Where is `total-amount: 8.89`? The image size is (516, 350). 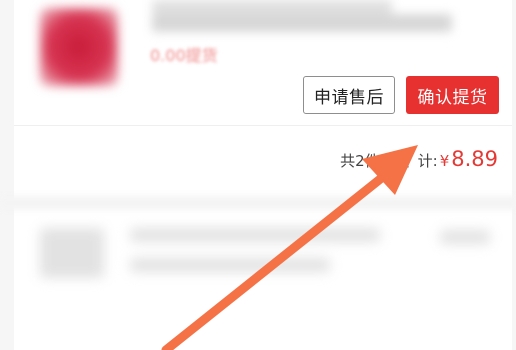 total-amount: 8.89 is located at coordinates (474, 159).